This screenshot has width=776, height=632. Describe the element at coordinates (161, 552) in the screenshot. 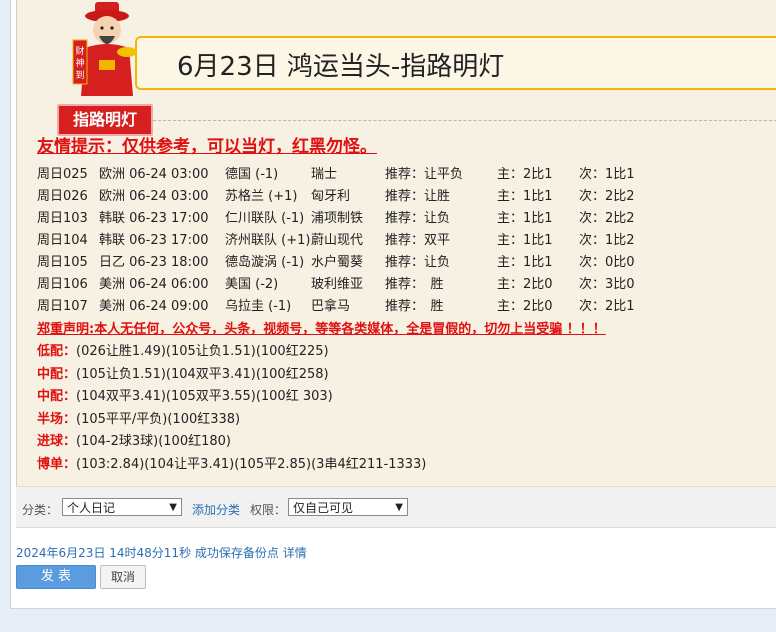

I see `save-status: 2024年6月23日 14时48分11秒 成功保存备份点 详情` at that location.